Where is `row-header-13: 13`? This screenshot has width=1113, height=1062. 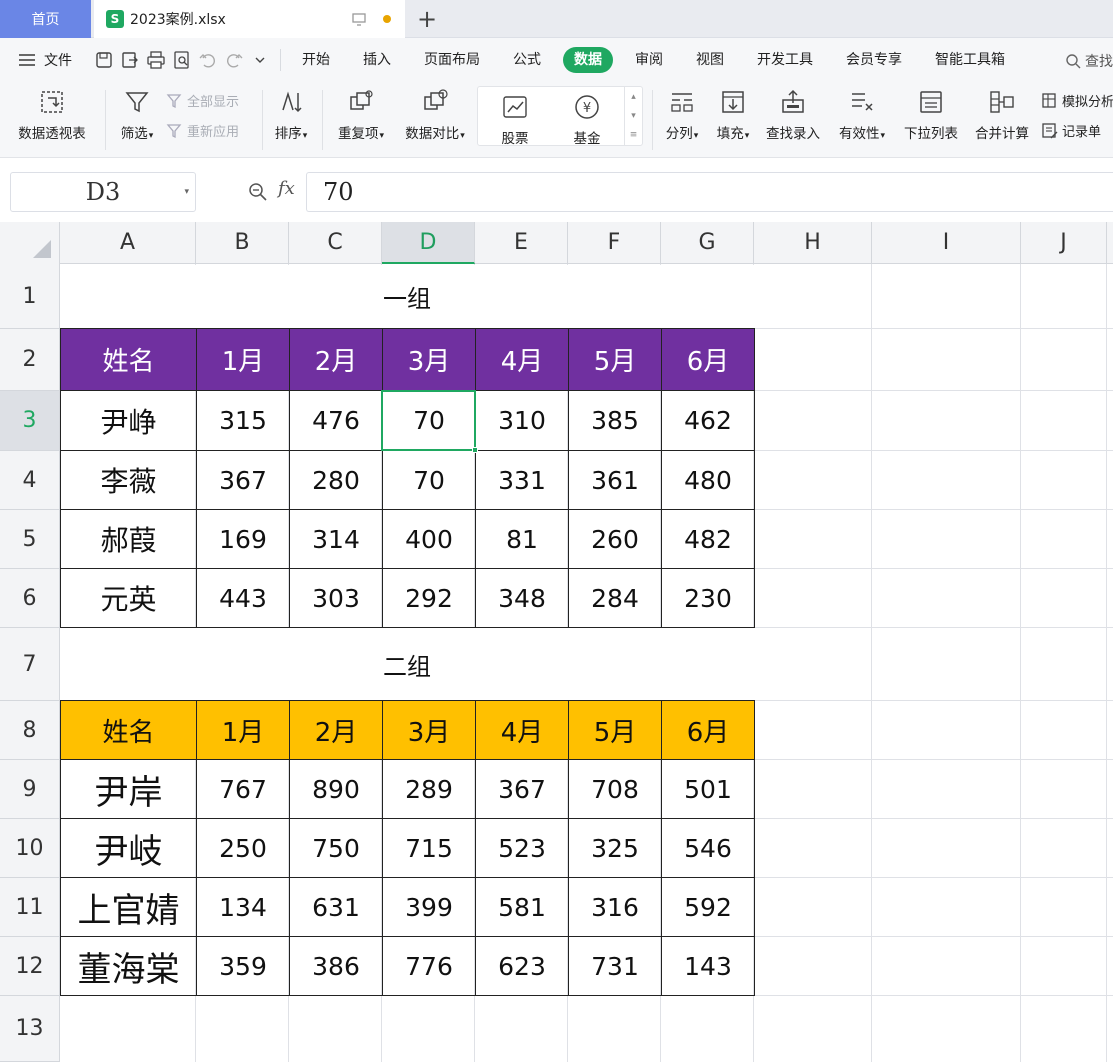 row-header-13: 13 is located at coordinates (30, 1029).